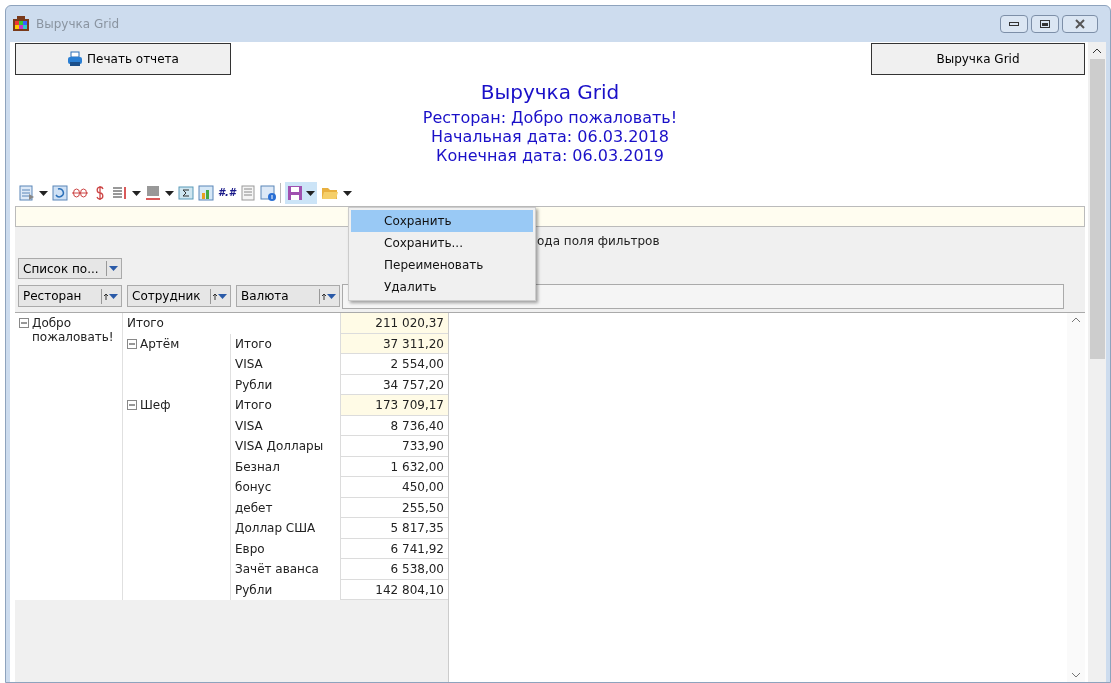  Describe the element at coordinates (227, 193) in the screenshot. I see `number-format-button: #.#` at that location.